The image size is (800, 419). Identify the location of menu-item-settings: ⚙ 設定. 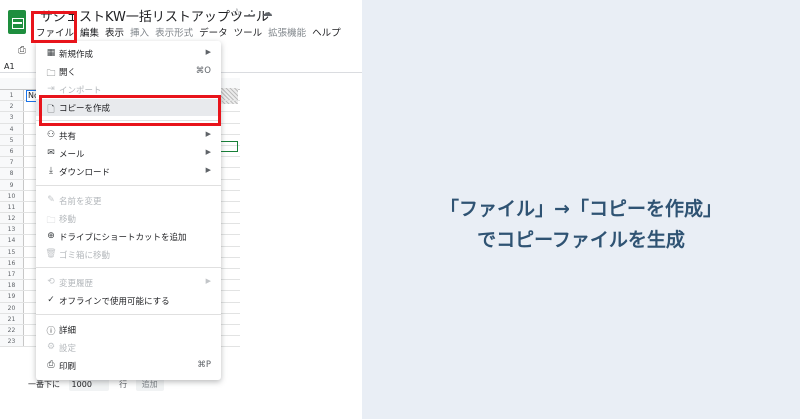
(128, 347).